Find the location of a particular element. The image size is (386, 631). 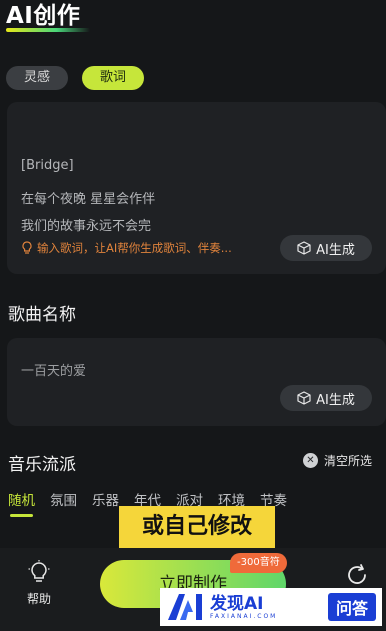

song-name-ai-generate-button: AI生成 is located at coordinates (326, 398).